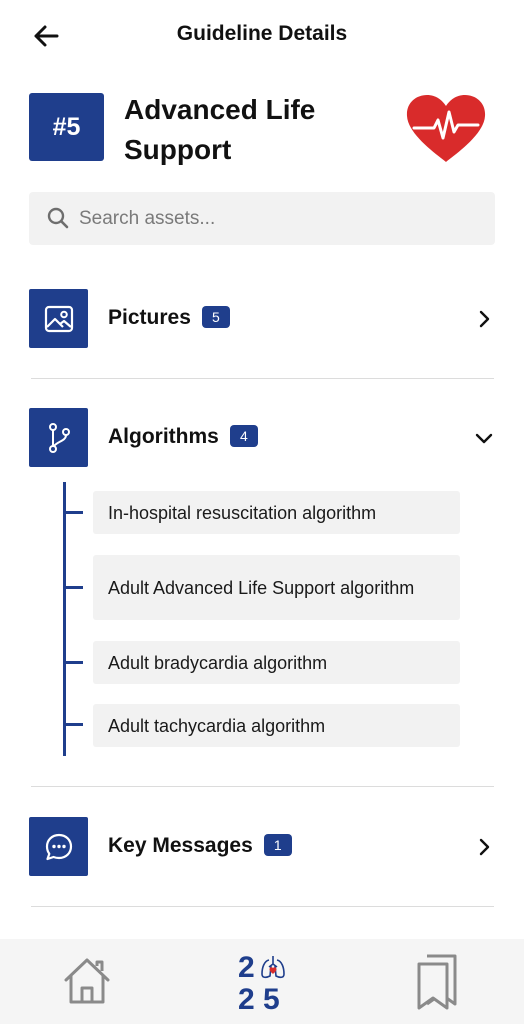 The width and height of the screenshot is (524, 1024). I want to click on algorithm-item-label: In-hospital resuscitation algorithm, so click(242, 512).